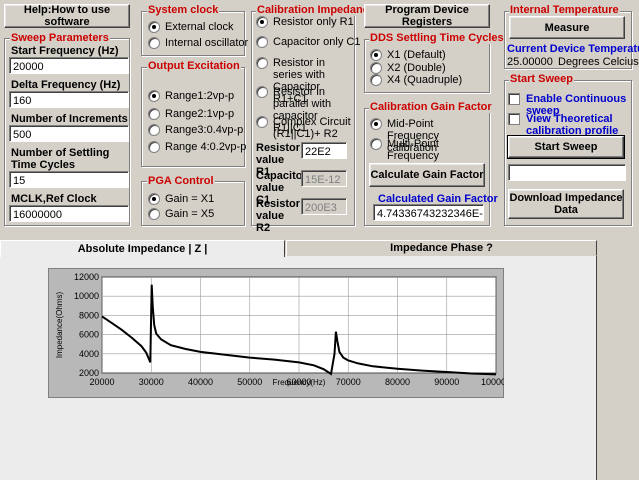  I want to click on r2-label: Resistor value R2, so click(278, 216).